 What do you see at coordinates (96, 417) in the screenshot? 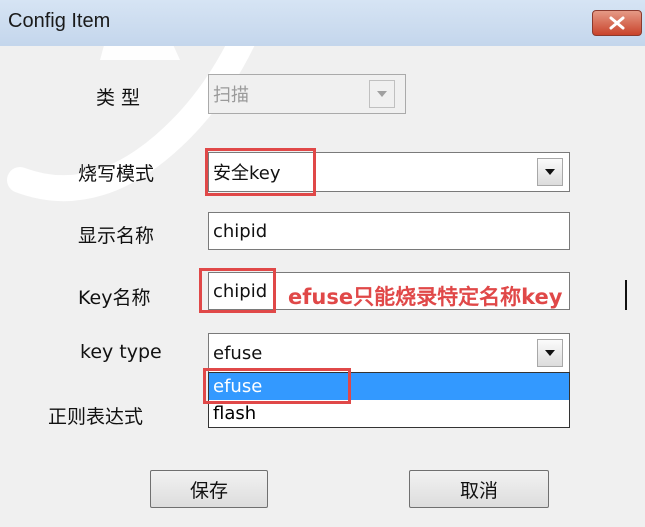
I see `regex-label: 正则表达式` at bounding box center [96, 417].